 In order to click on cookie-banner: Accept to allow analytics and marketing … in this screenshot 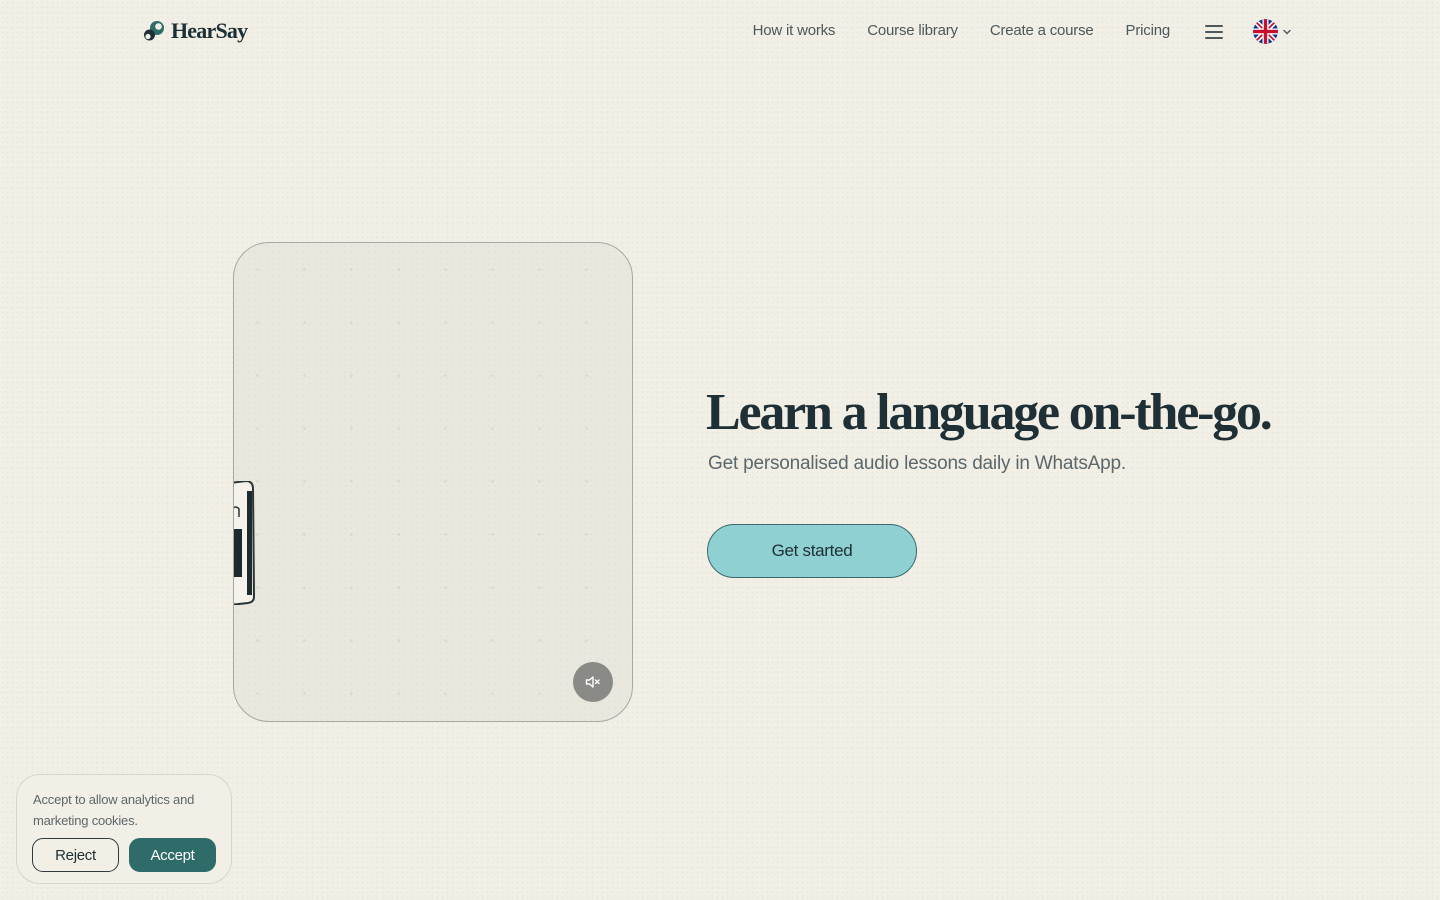, I will do `click(124, 829)`.